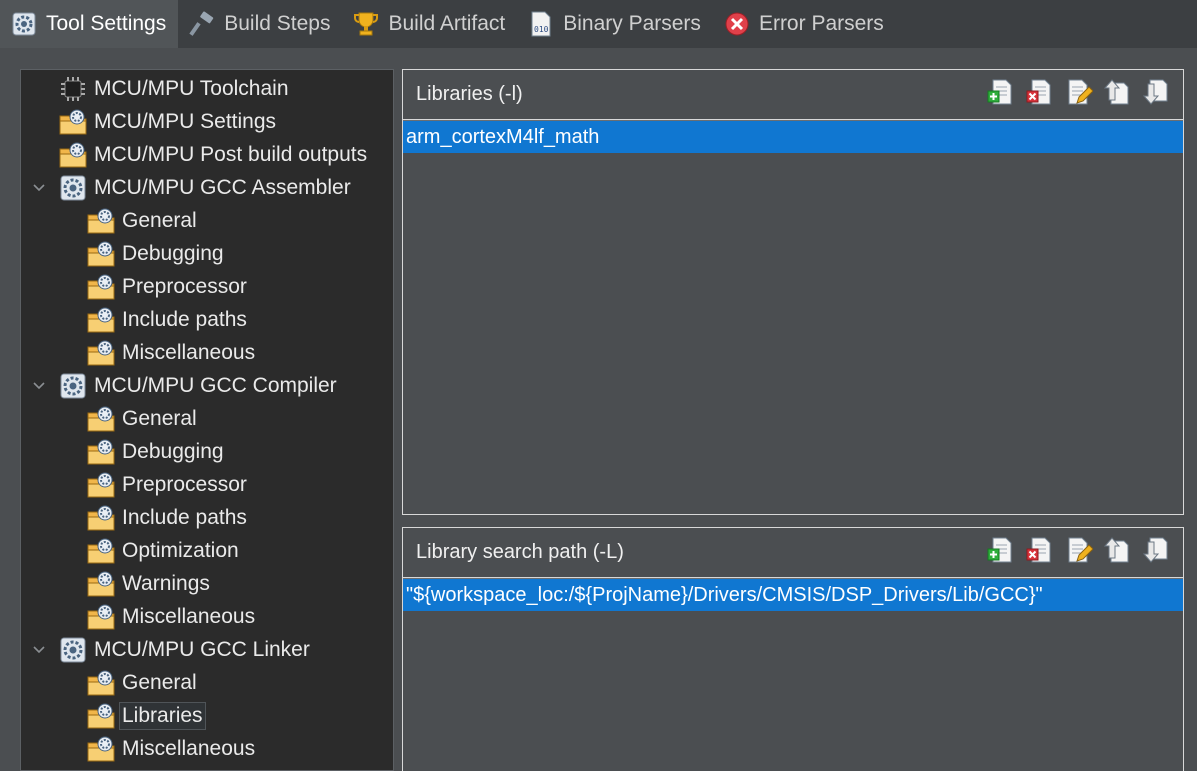  Describe the element at coordinates (366, 24) in the screenshot. I see `trophy-icon` at that location.